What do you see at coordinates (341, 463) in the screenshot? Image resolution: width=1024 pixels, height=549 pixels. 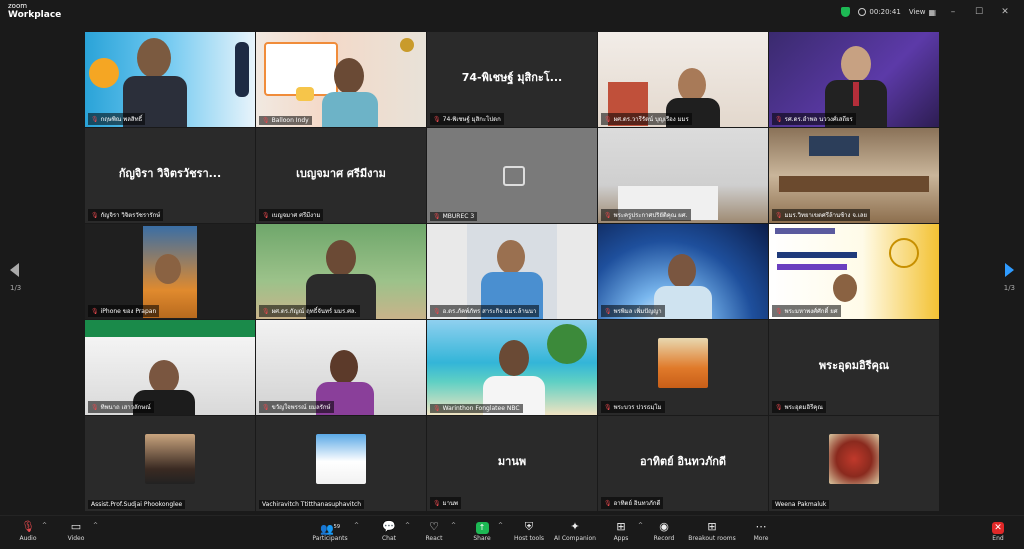 I see `video-tile: Vachiravitch Ttitthanasuphavitch` at bounding box center [341, 463].